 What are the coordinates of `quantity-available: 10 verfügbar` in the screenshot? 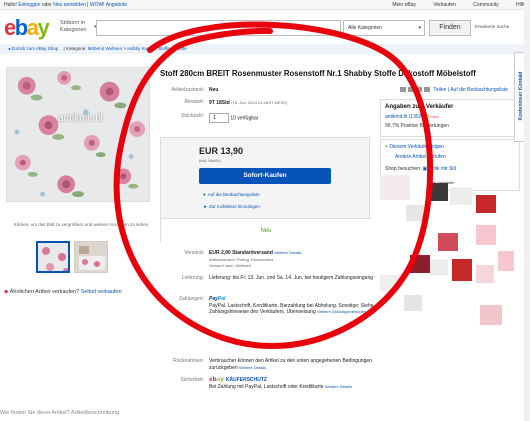 It's located at (244, 118).